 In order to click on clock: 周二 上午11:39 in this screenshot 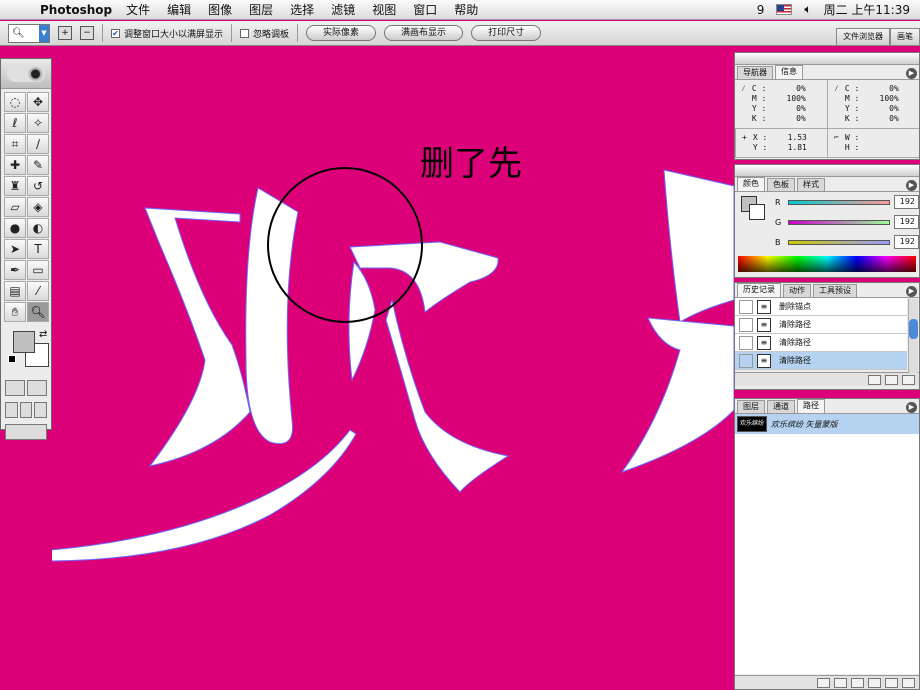, I will do `click(867, 9)`.